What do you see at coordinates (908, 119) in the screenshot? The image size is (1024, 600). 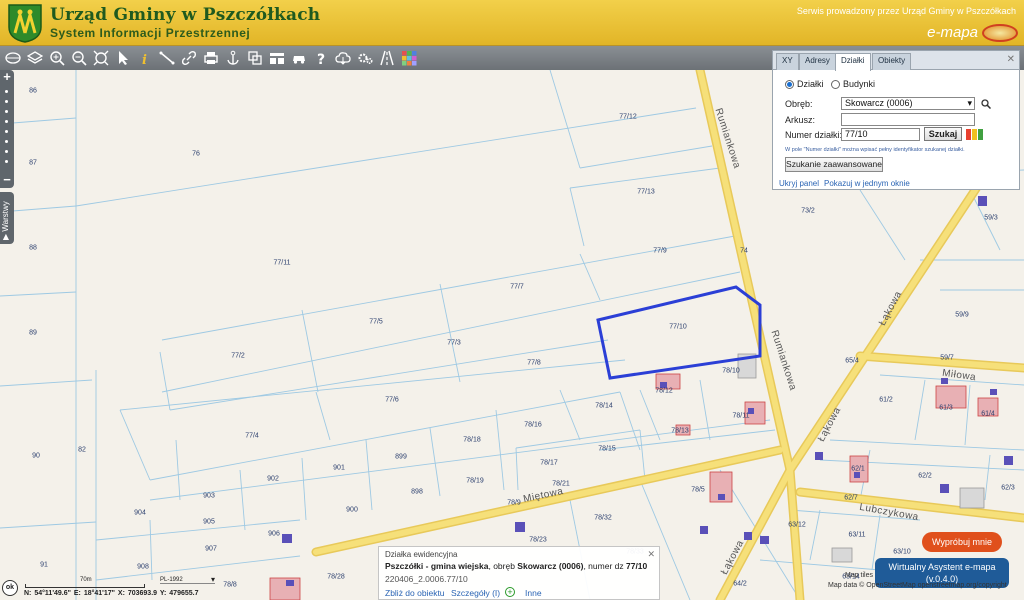 I see `arkusz-input` at bounding box center [908, 119].